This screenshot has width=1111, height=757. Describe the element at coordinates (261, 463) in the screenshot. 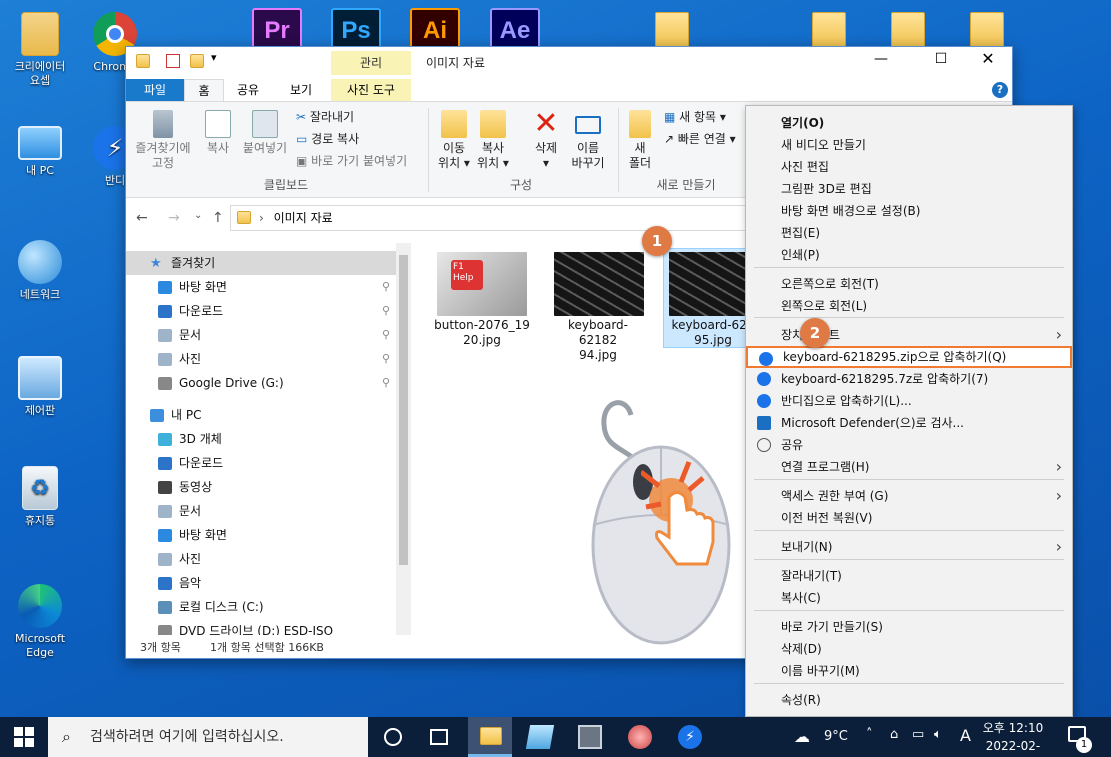

I see `nav-item: 다운로드` at that location.